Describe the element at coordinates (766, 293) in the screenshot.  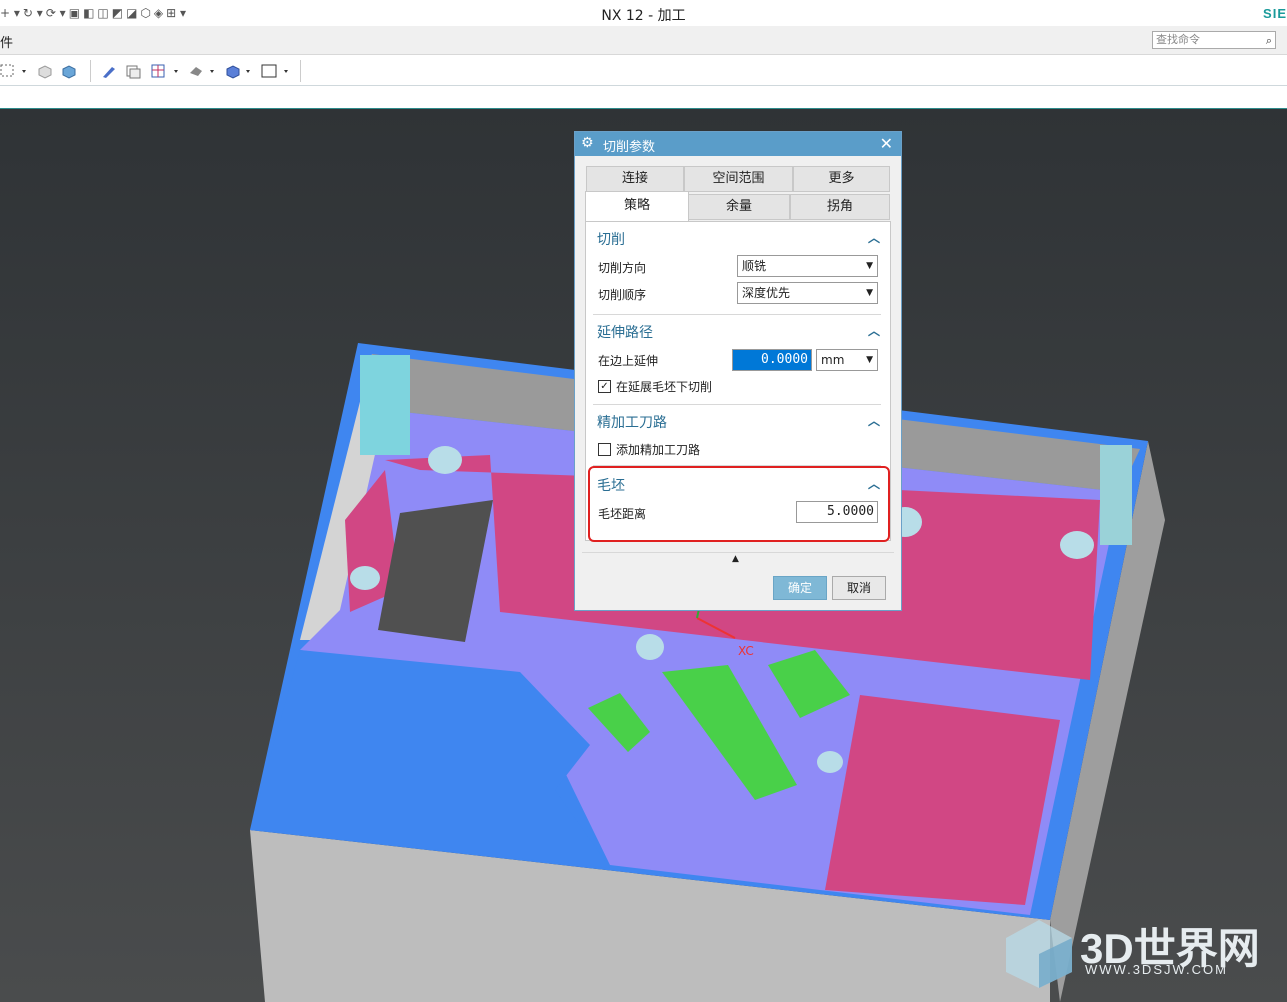
I see `cut-order-value: 深度优先` at that location.